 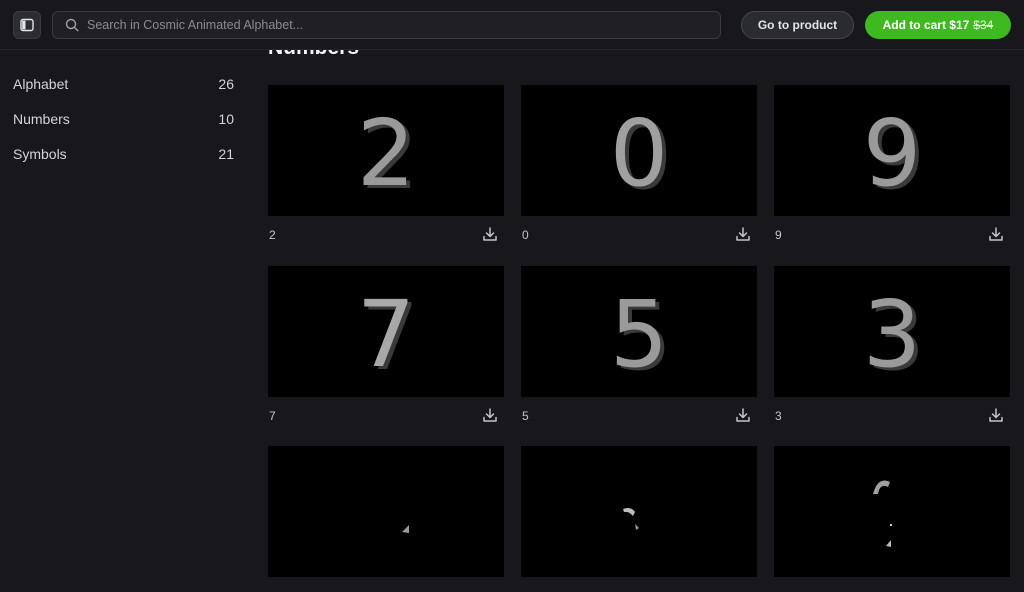 I want to click on top-bar: Go to product Add to cart $17 $34, so click(x=512, y=25).